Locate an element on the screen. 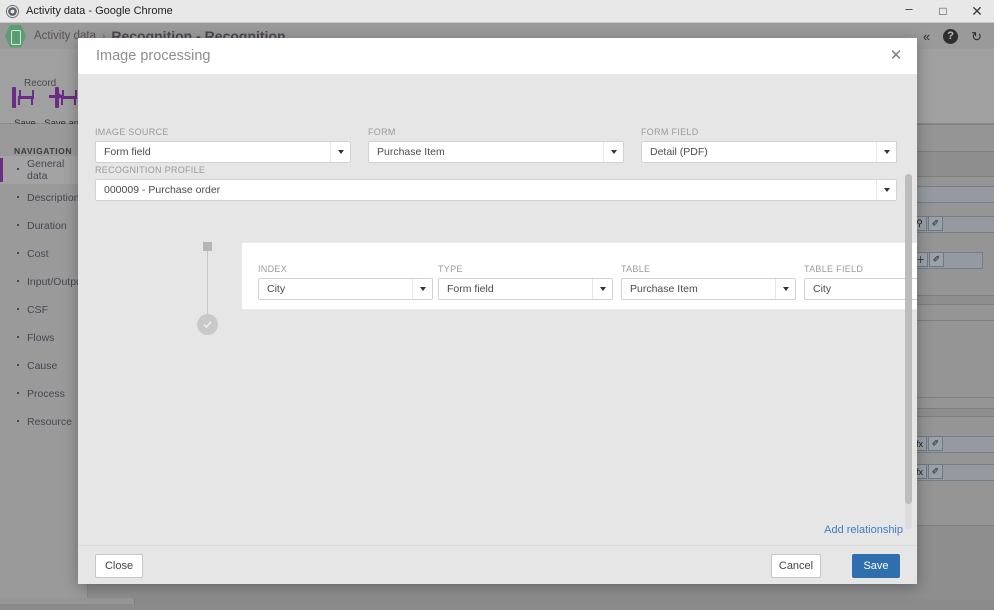 This screenshot has height=610, width=994. sidebar-item-cost: Cost is located at coordinates (43, 254).